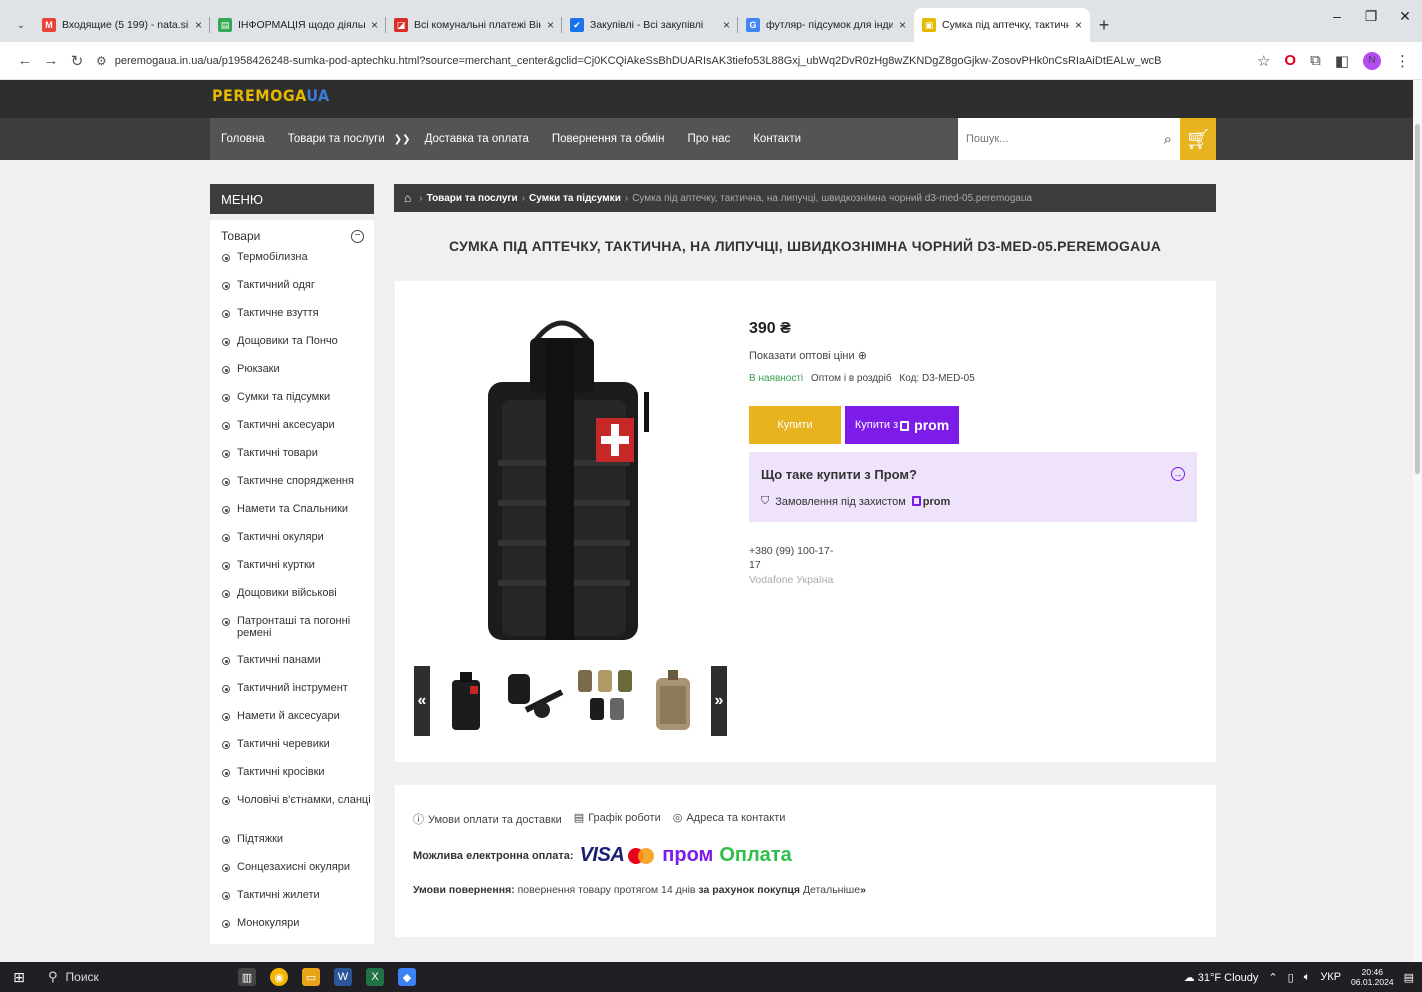 This screenshot has height=992, width=1422. What do you see at coordinates (292, 236) in the screenshot?
I see `sidebar-category: Товари −` at bounding box center [292, 236].